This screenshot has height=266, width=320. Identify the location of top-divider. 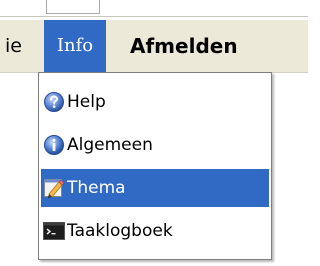
(154, 16).